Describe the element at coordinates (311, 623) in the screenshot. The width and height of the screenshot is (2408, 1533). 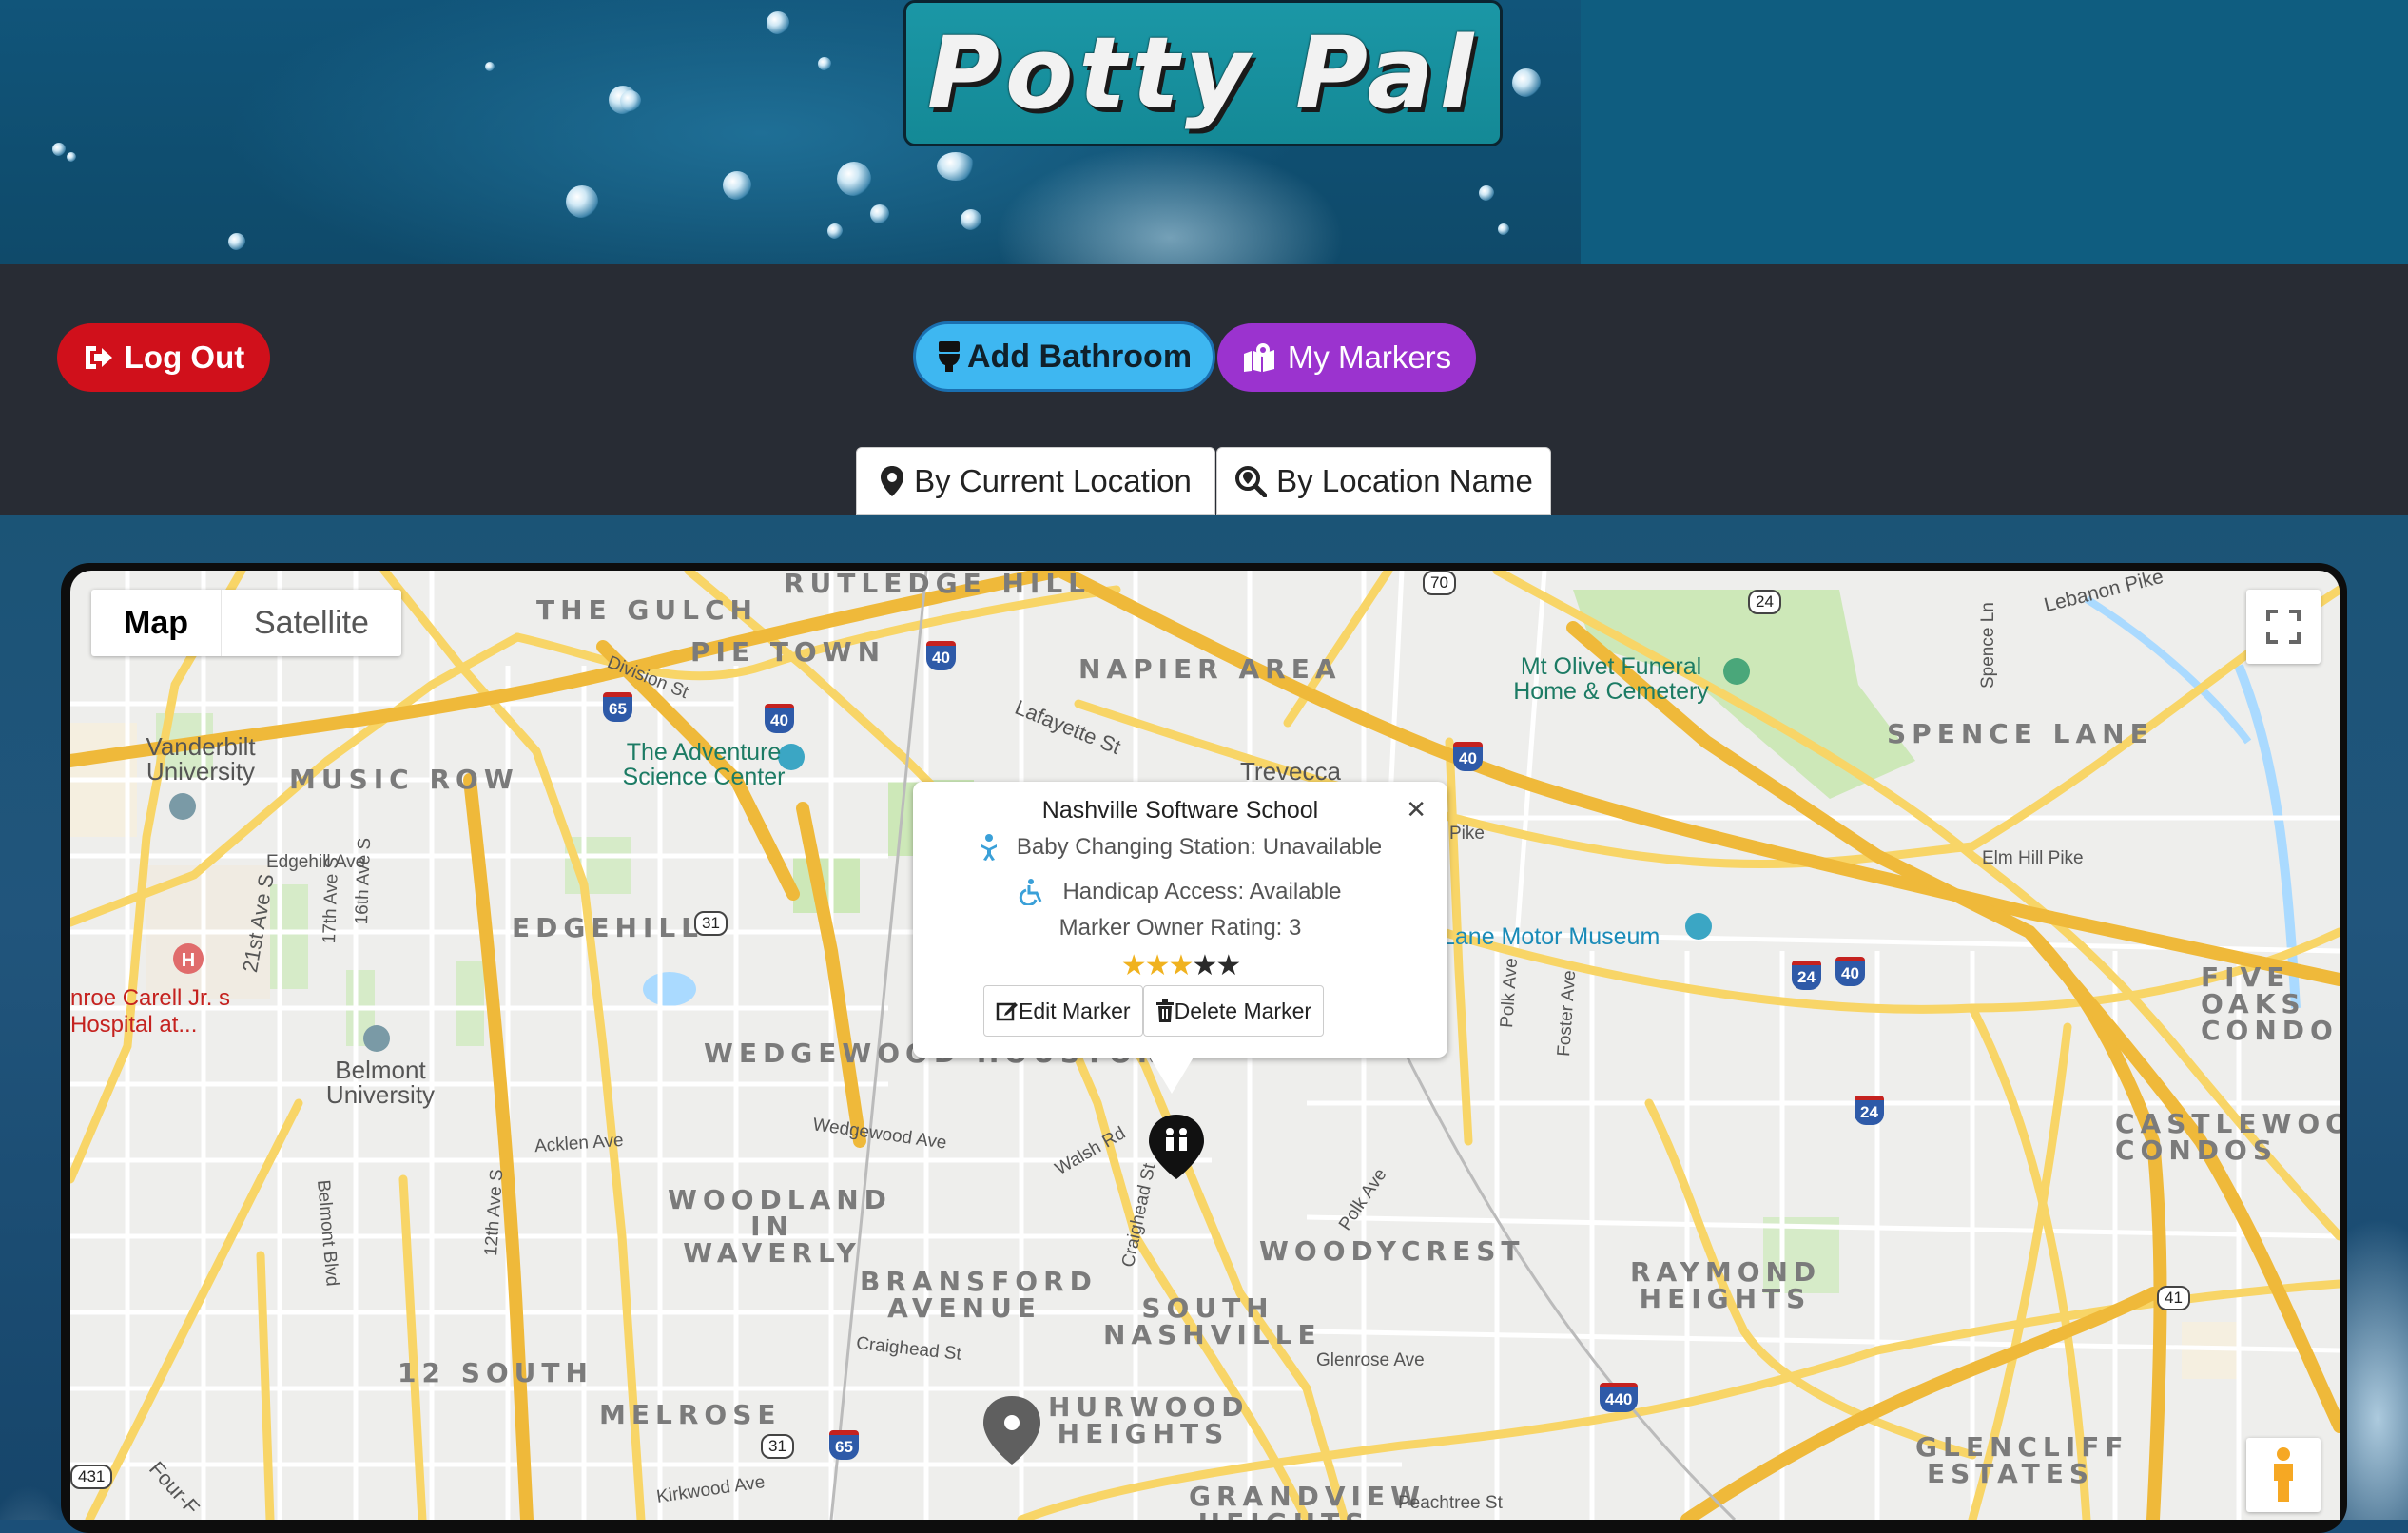
I see `map-type-satellite-button: Satellite` at that location.